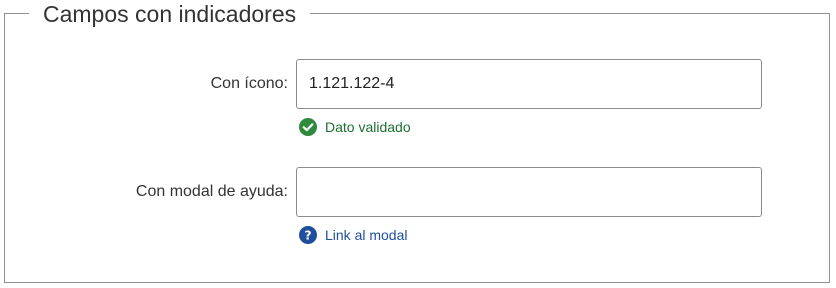  Describe the element at coordinates (211, 191) in the screenshot. I see `help-field-label: Con modal de ayuda:` at that location.